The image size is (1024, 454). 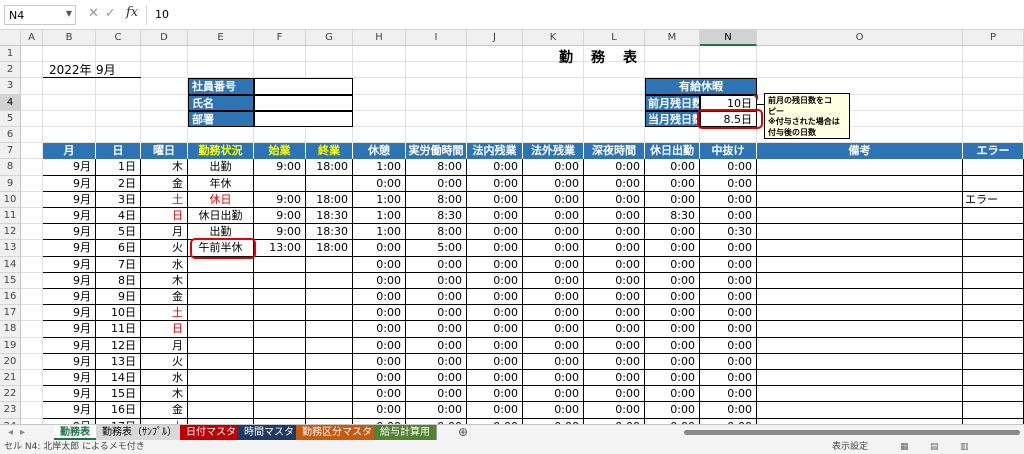 What do you see at coordinates (964, 447) in the screenshot?
I see `page-break-icon: ▥` at bounding box center [964, 447].